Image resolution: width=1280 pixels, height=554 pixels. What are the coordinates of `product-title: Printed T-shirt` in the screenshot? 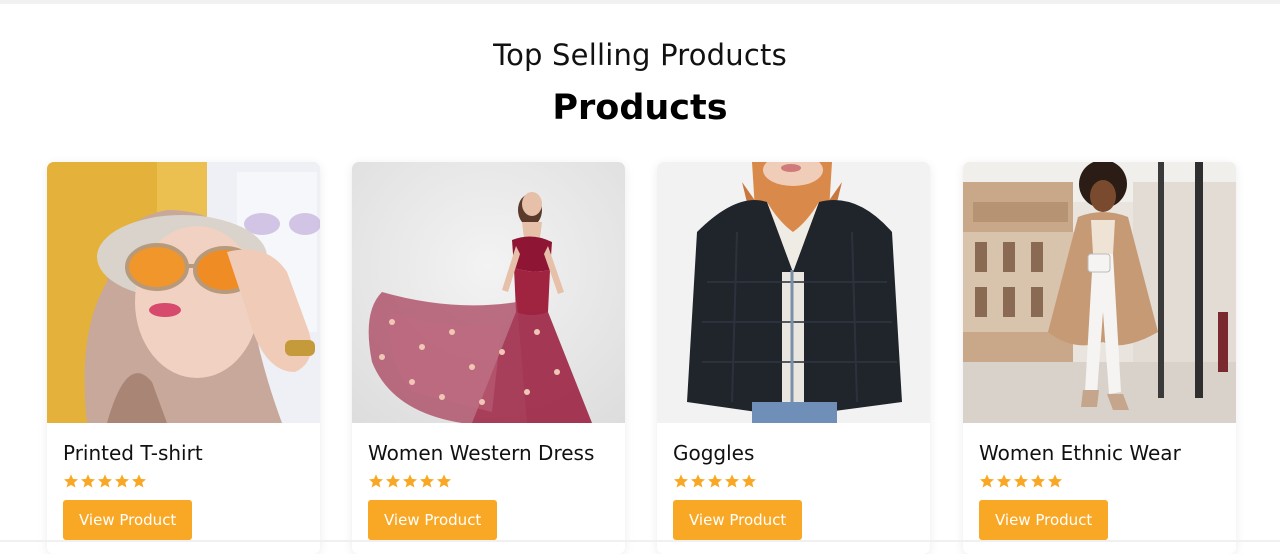 It's located at (133, 453).